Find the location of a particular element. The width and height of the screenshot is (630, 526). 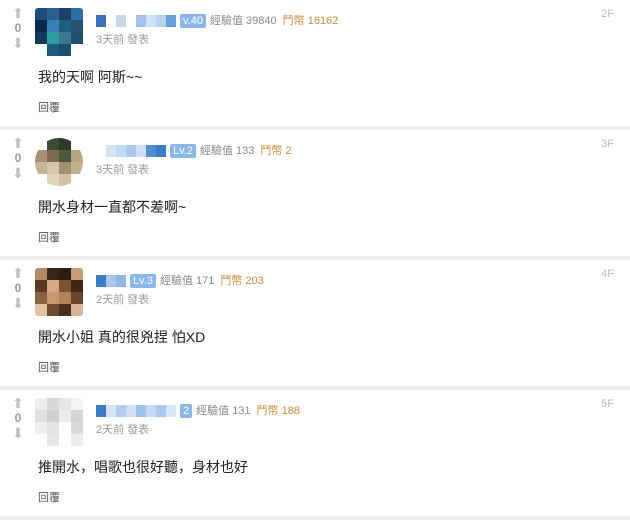

floor-number: 5F is located at coordinates (607, 404).